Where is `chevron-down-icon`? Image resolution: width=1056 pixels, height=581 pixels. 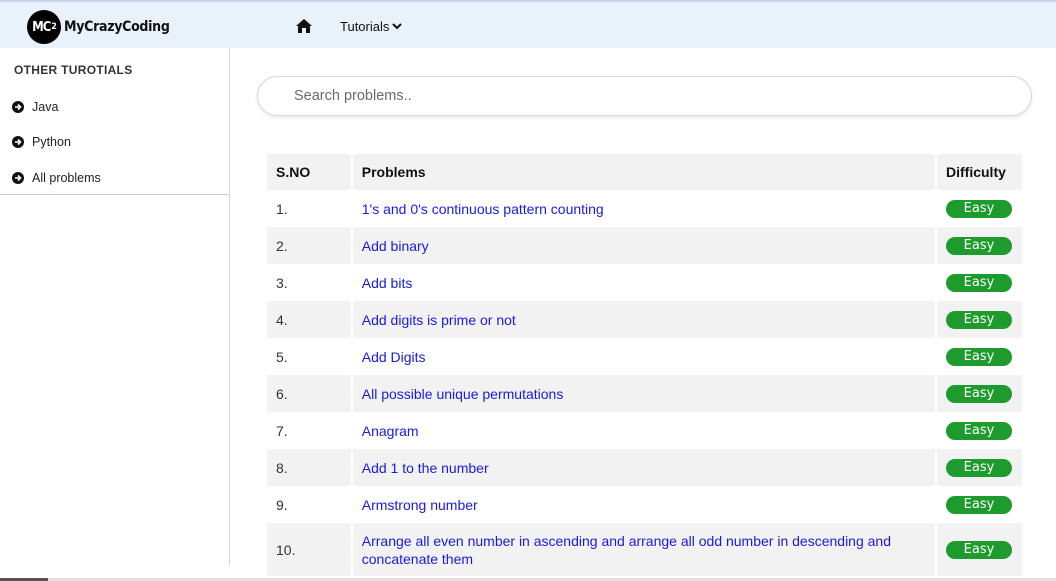
chevron-down-icon is located at coordinates (397, 26).